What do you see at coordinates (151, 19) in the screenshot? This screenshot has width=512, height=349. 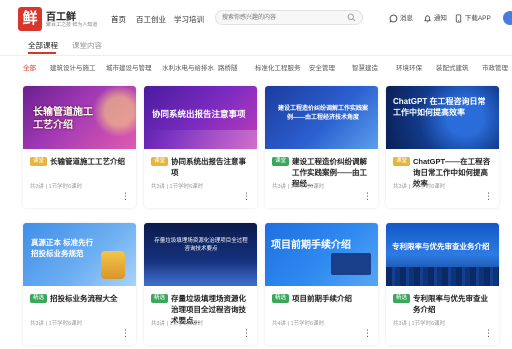 I see `nav-entrepreneurship: 百工创业` at bounding box center [151, 19].